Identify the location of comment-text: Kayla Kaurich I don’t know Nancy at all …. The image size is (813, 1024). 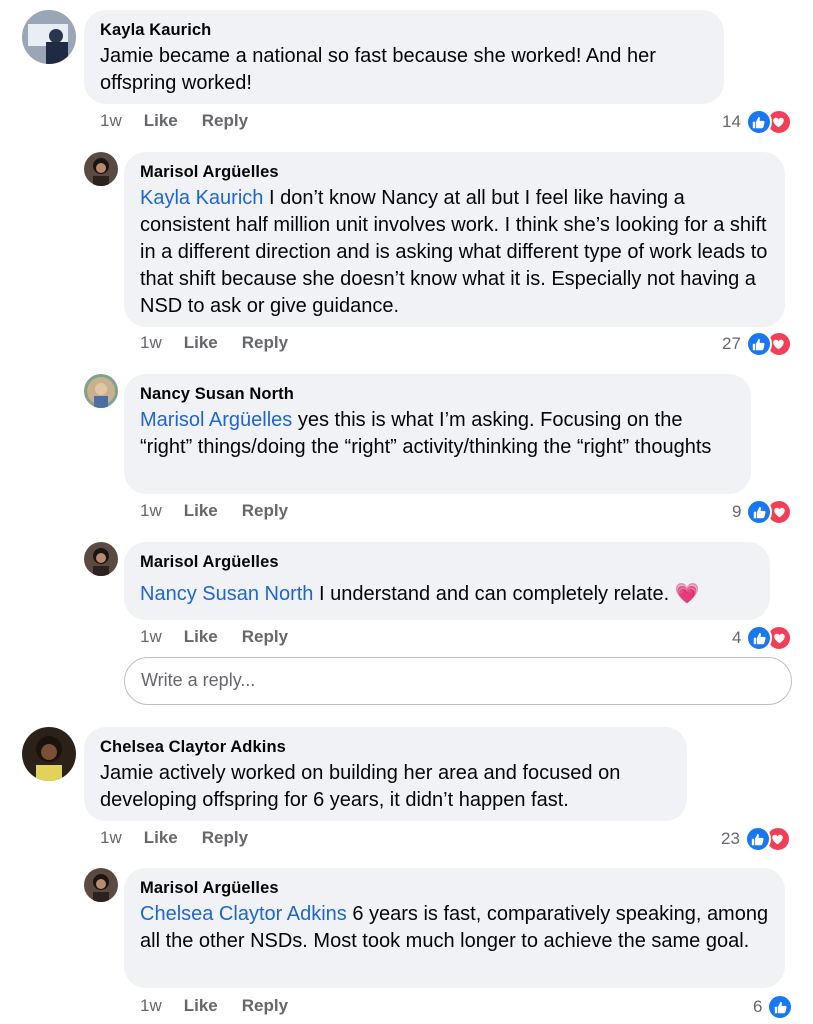
(453, 252).